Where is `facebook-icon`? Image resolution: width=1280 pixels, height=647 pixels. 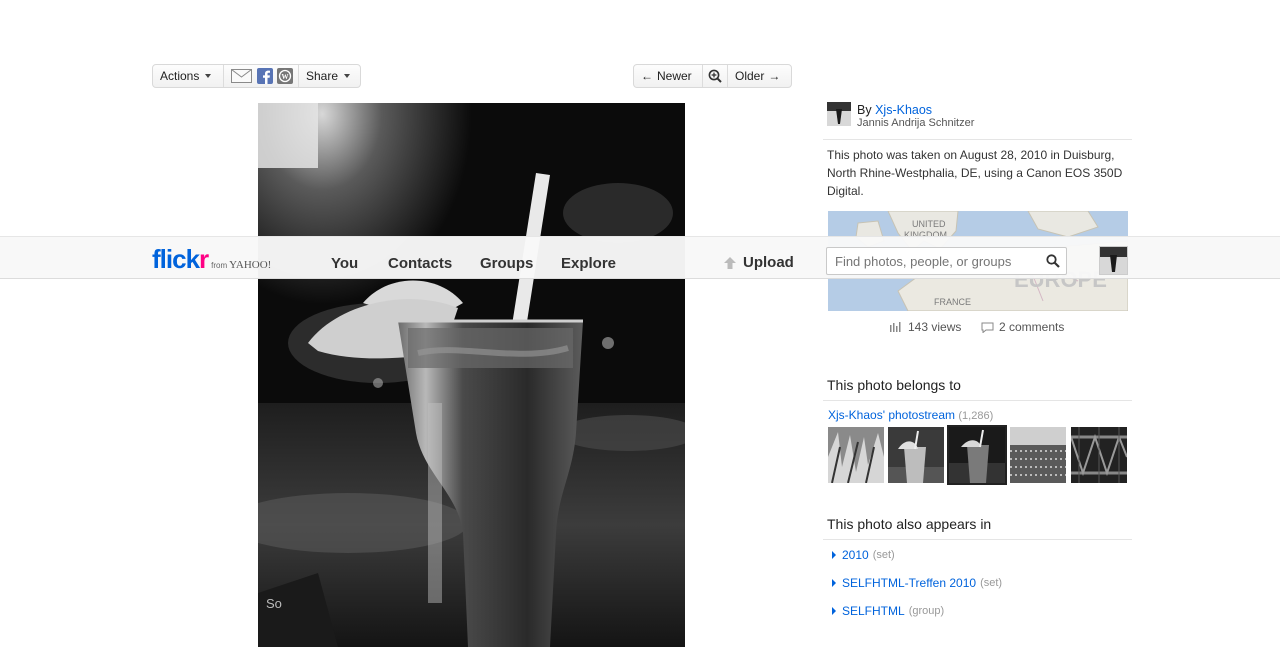 facebook-icon is located at coordinates (265, 76).